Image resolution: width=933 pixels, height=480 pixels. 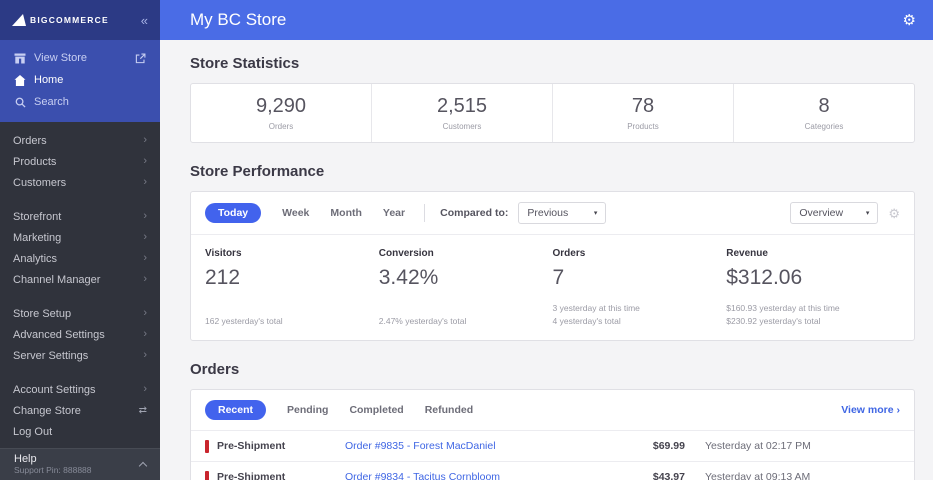 What do you see at coordinates (558, 277) in the screenshot?
I see `metric-value: 7` at bounding box center [558, 277].